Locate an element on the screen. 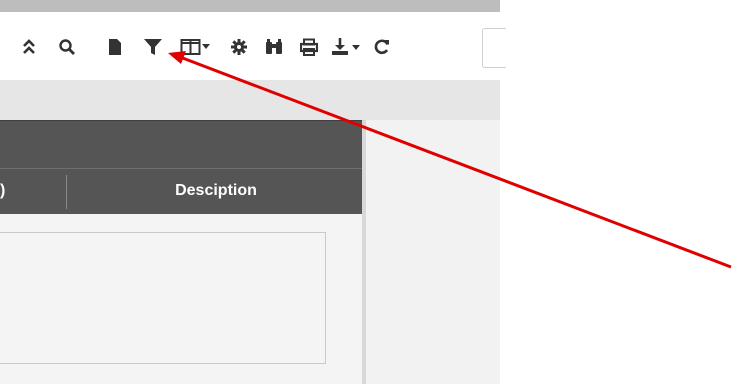  grid-caption-bar is located at coordinates (250, 100).